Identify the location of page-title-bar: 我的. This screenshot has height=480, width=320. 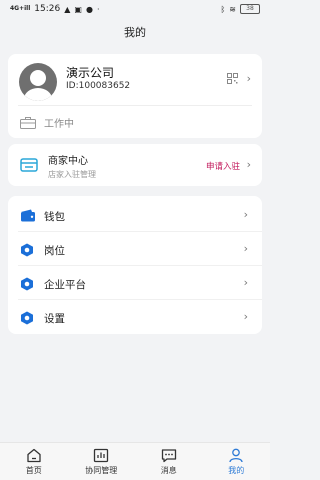
(135, 32).